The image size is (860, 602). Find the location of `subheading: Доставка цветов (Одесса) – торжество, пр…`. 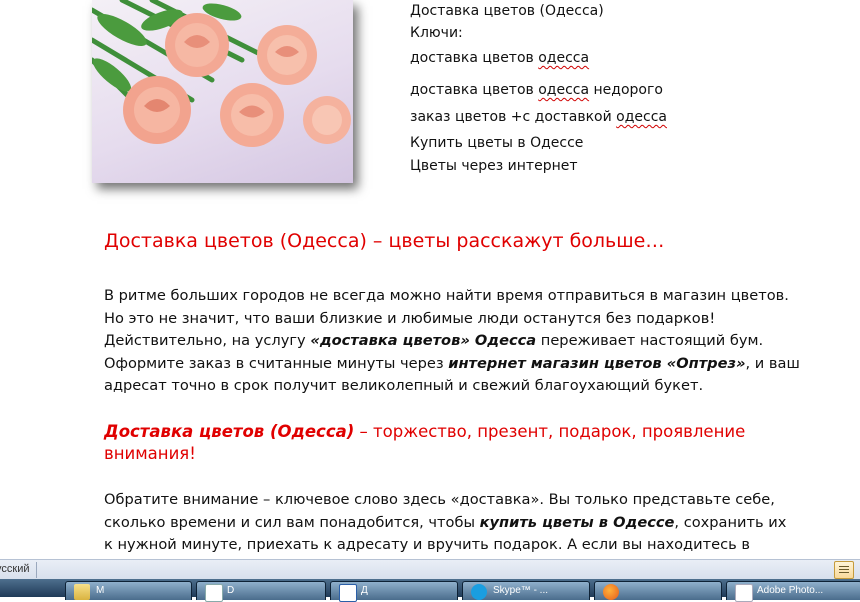

subheading: Доставка цветов (Одесса) – торжество, пр… is located at coordinates (425, 442).